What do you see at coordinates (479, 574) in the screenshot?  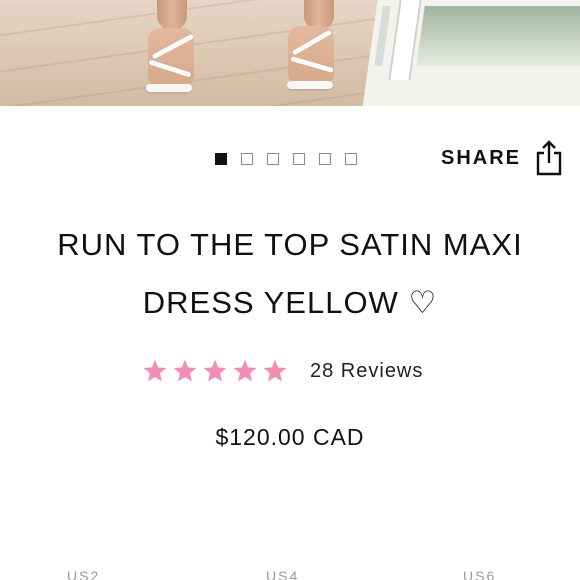 I see `size-option: US6` at bounding box center [479, 574].